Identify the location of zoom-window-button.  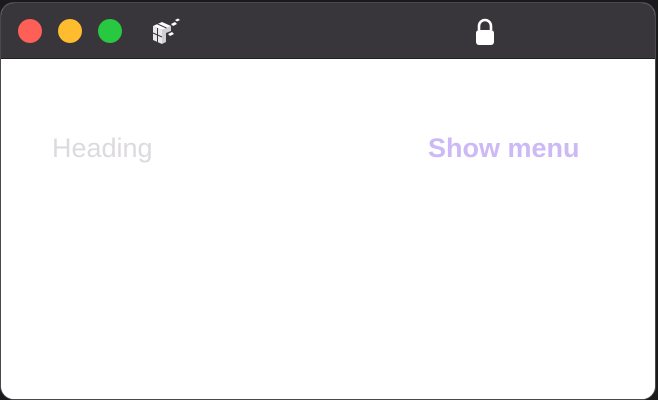
(110, 31).